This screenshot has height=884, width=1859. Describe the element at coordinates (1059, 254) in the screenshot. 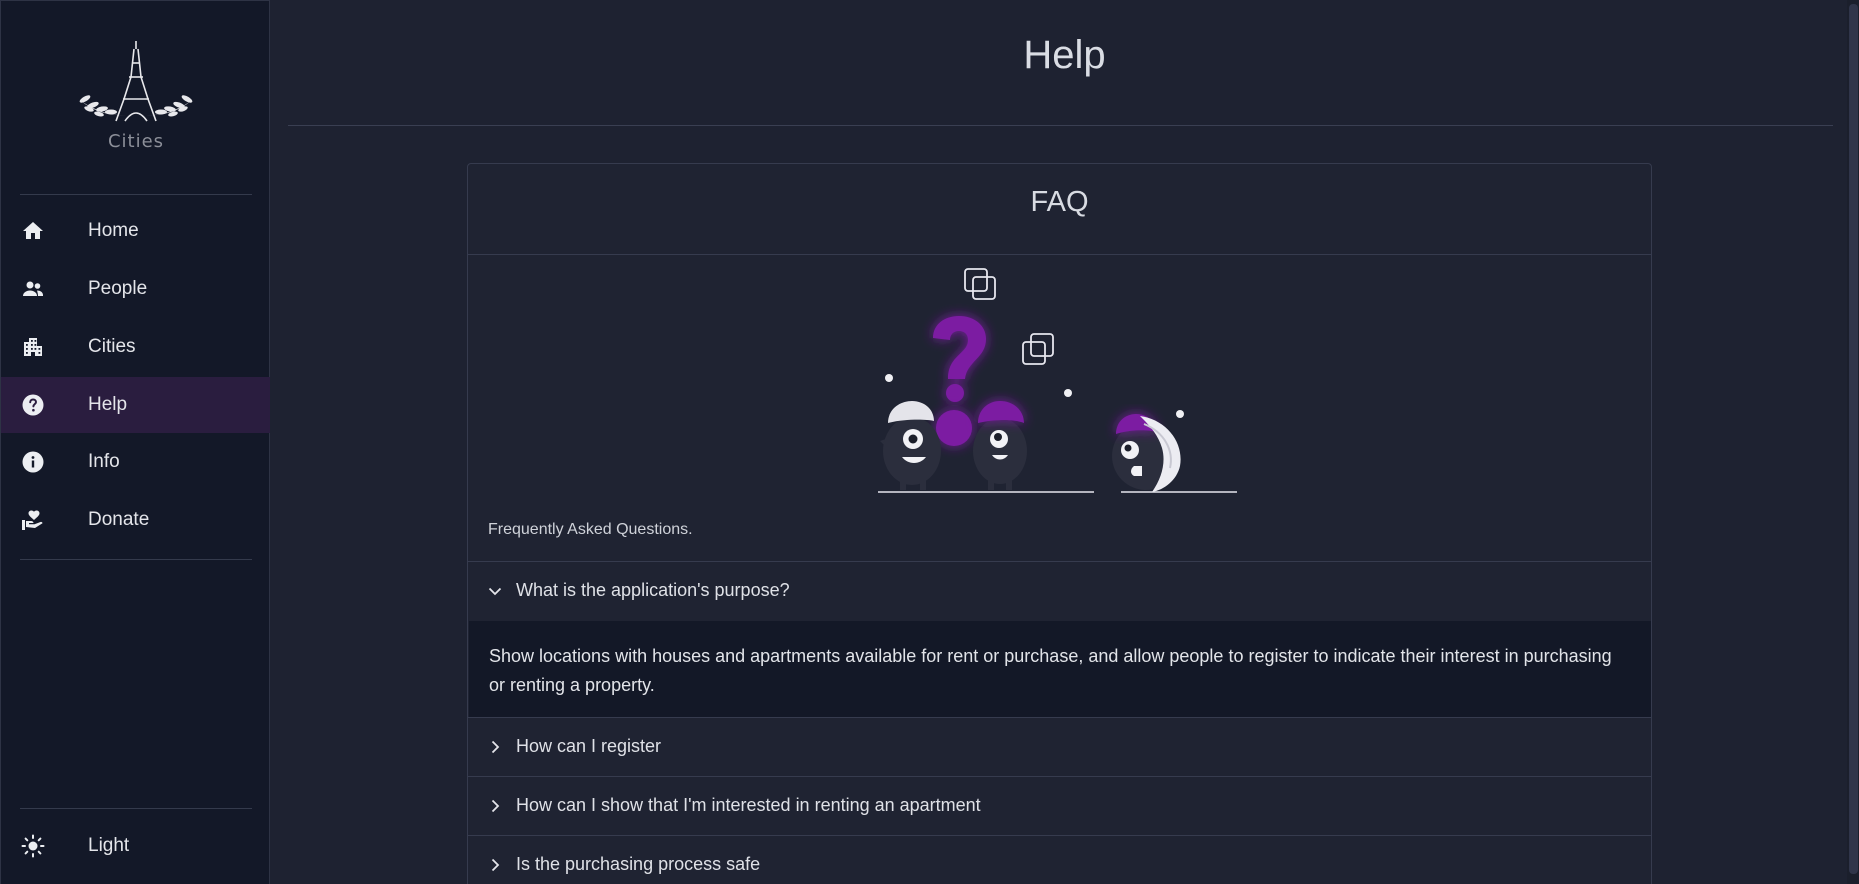

I see `card-divider` at that location.